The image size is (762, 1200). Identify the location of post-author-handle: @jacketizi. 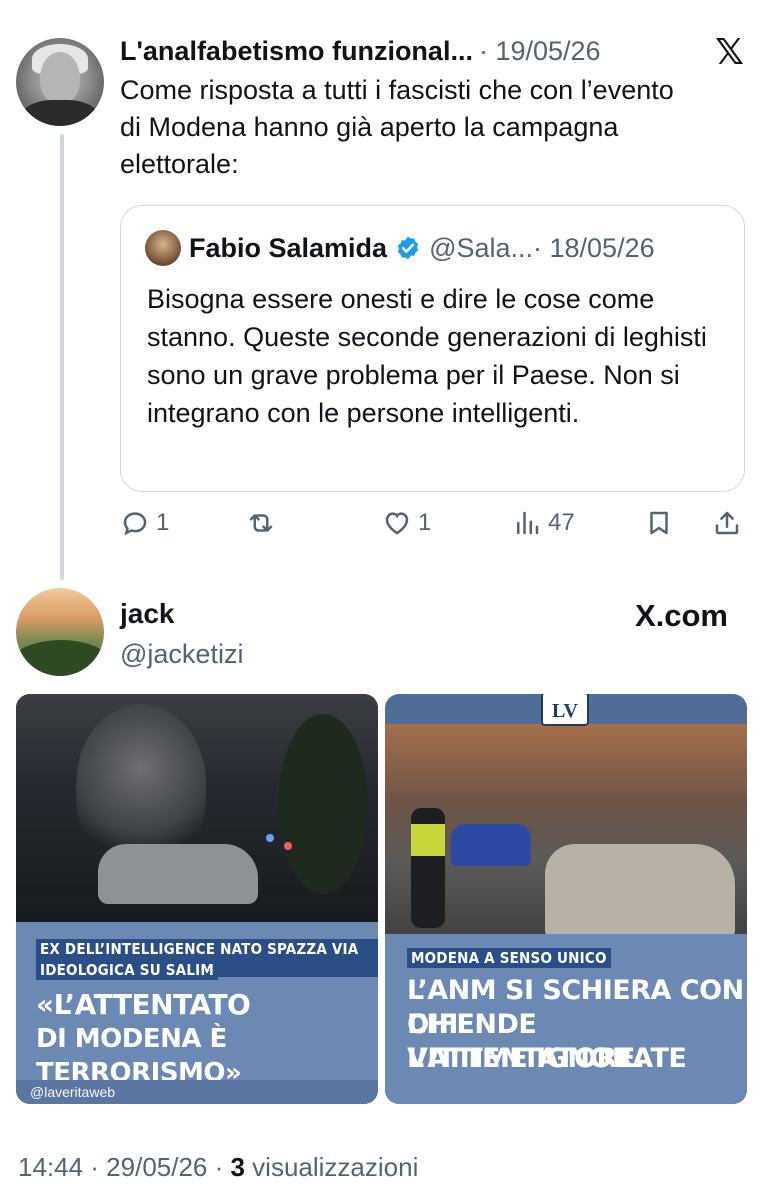
(181, 654).